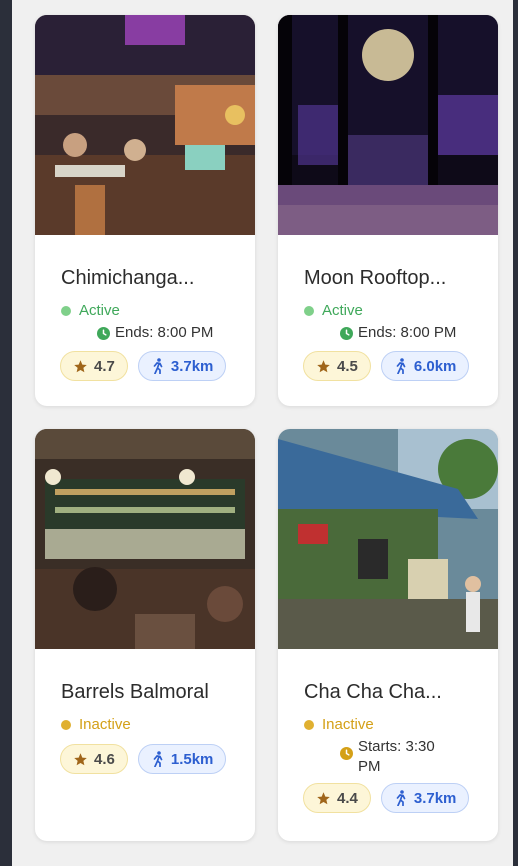 This screenshot has width=518, height=866. I want to click on rating-chip: 4.6, so click(94, 759).